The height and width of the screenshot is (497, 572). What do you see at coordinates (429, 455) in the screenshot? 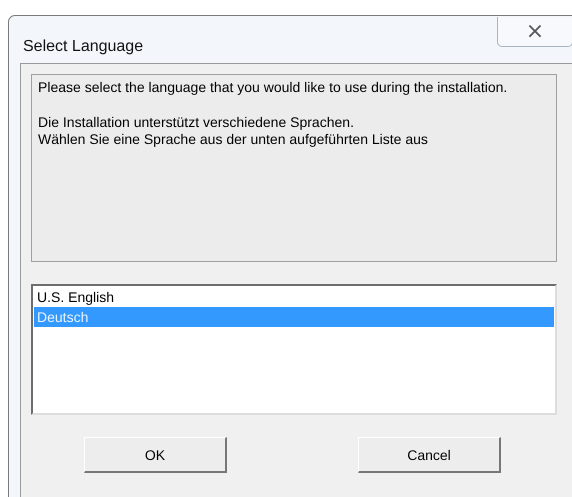
I see `dialog-button: Cancel` at bounding box center [429, 455].